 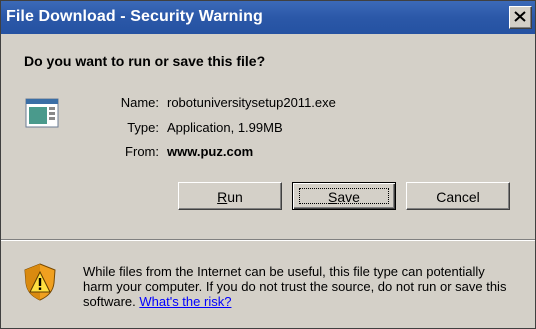 I want to click on title-bar: File Download - Security Warning, so click(x=268, y=17).